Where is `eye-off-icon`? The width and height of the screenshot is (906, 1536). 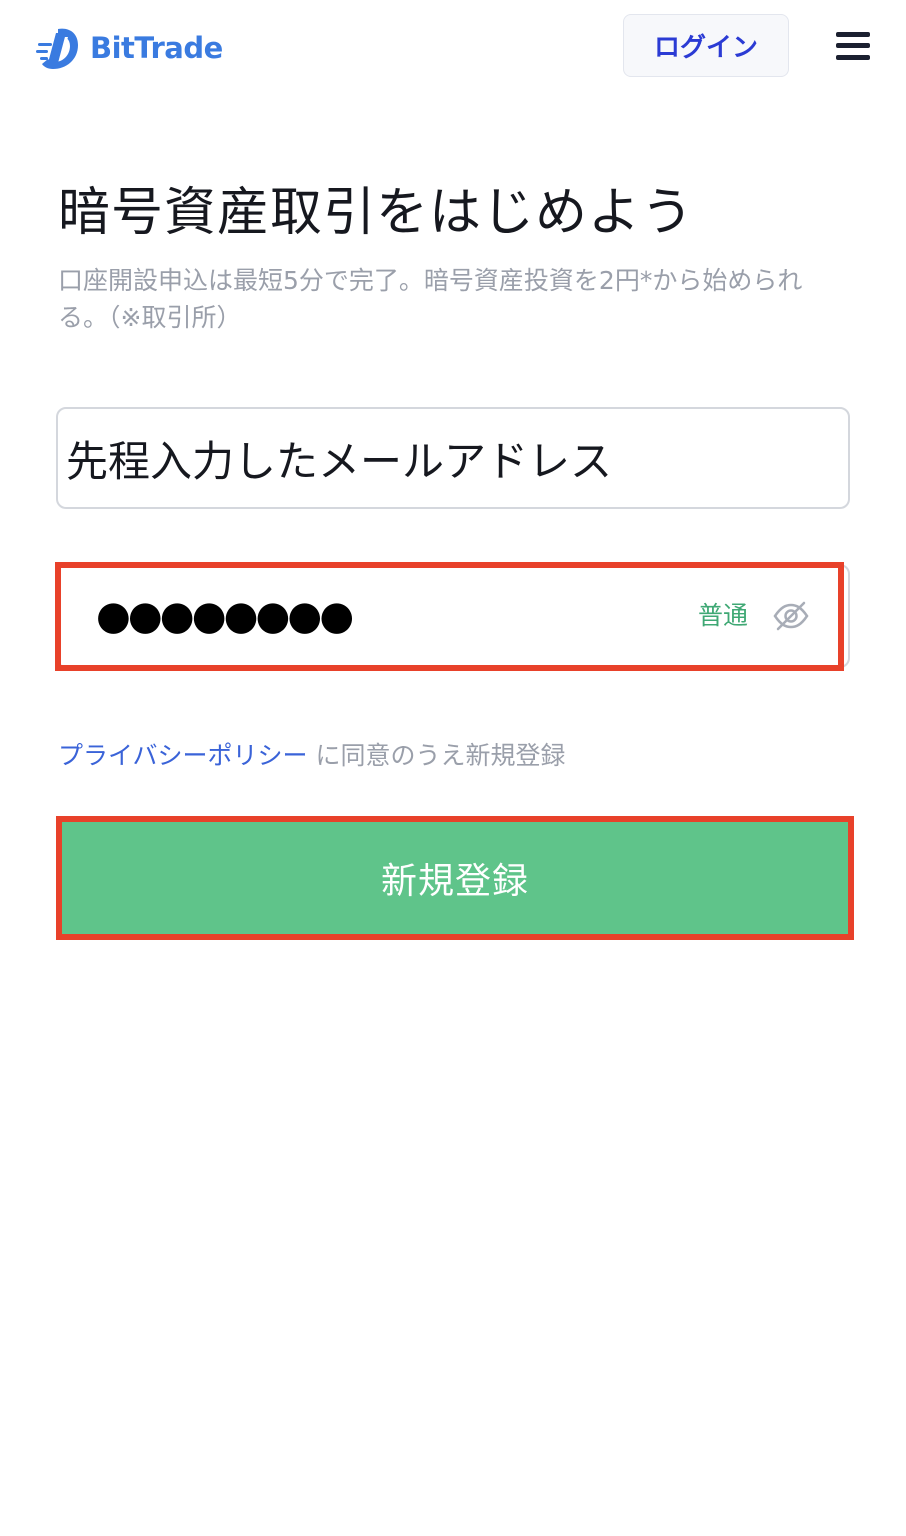
eye-off-icon is located at coordinates (791, 616).